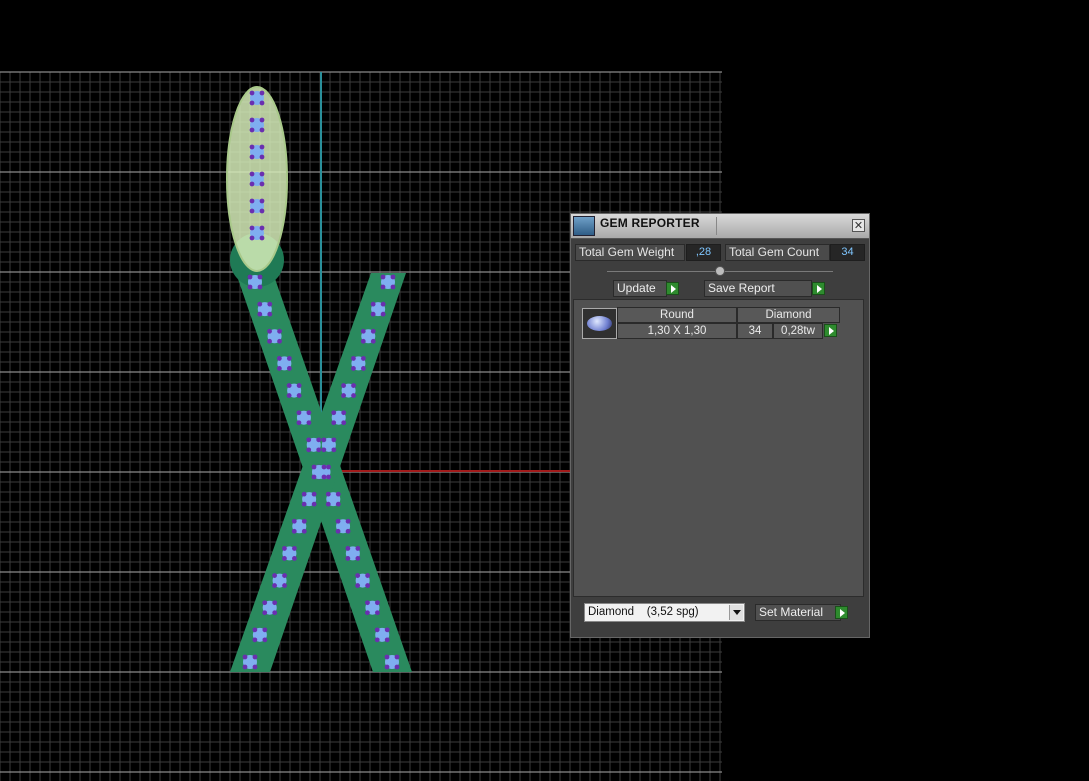  Describe the element at coordinates (630, 252) in the screenshot. I see `total-gem-weight-label: Total Gem Weight` at that location.